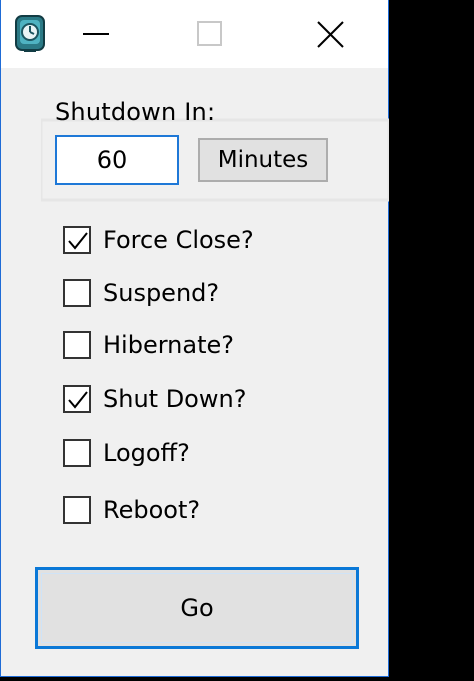  I want to click on minimize-button, so click(98, 34).